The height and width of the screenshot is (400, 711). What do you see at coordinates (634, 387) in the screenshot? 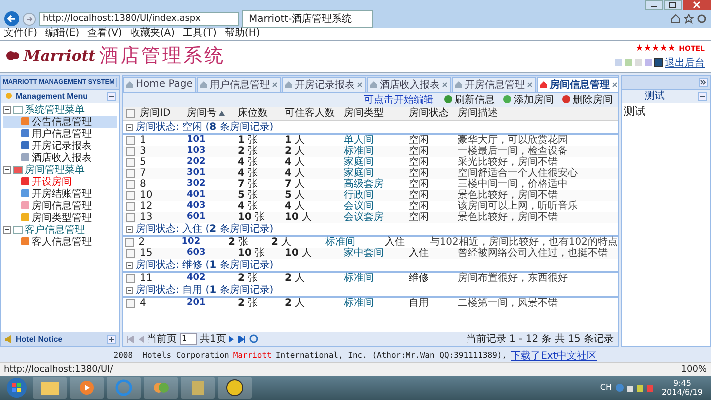
I see `tray-icons` at bounding box center [634, 387].